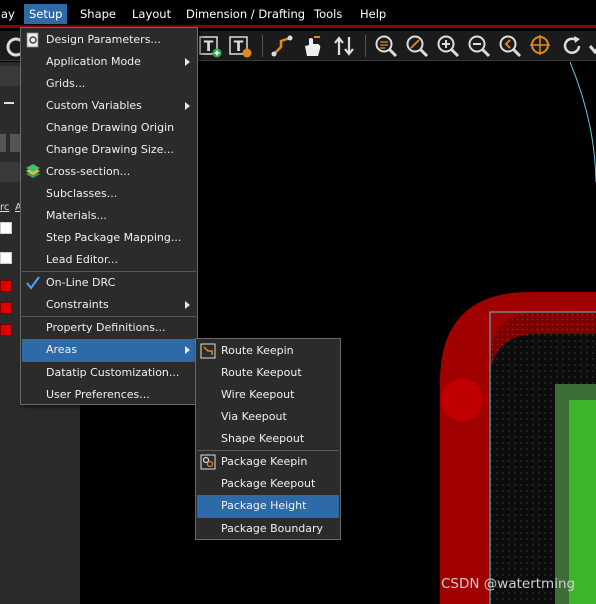  I want to click on menu-item-route-keepin: Route Keepin, so click(268, 351).